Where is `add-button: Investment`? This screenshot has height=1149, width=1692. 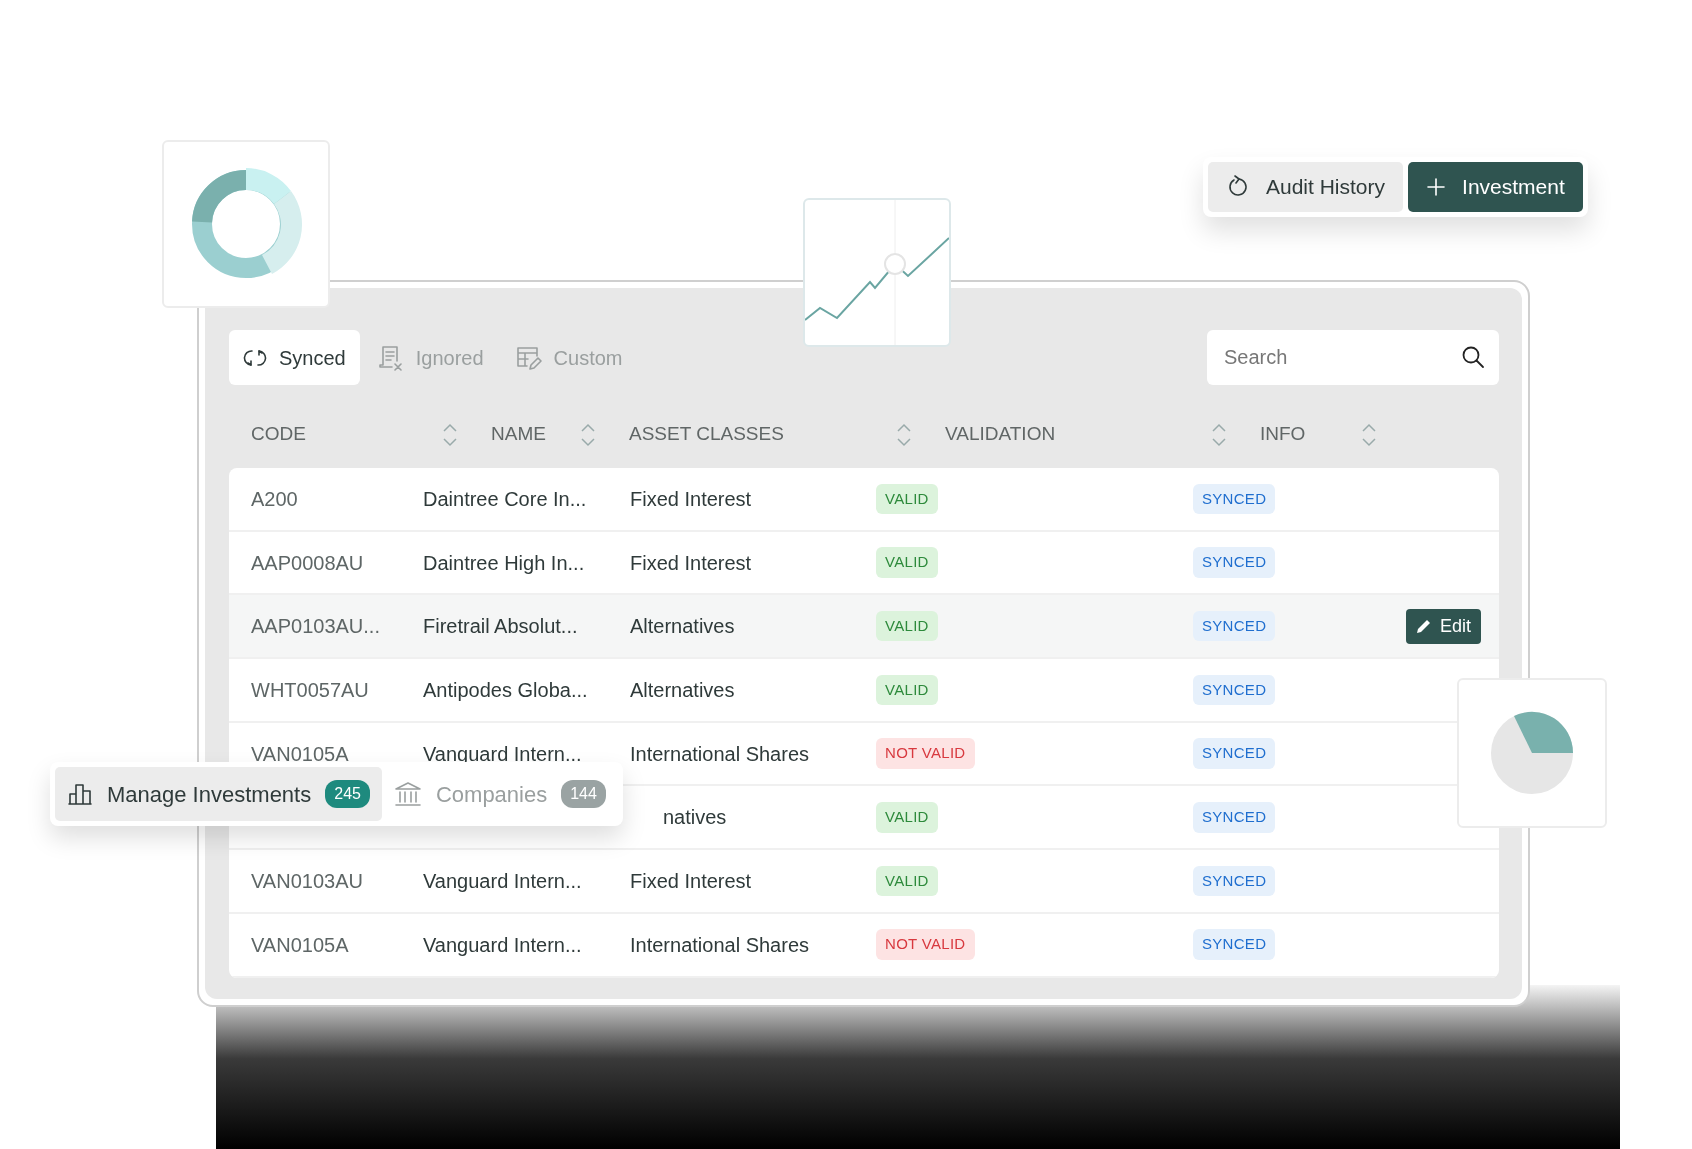
add-button: Investment is located at coordinates (1495, 187).